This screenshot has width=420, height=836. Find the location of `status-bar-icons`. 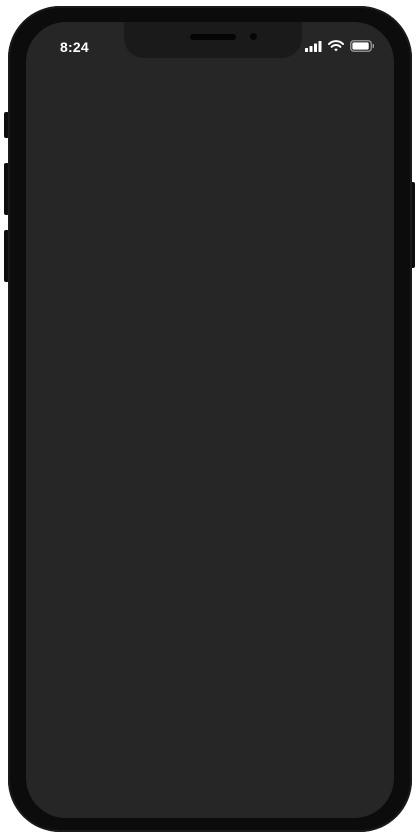

status-bar-icons is located at coordinates (339, 46).